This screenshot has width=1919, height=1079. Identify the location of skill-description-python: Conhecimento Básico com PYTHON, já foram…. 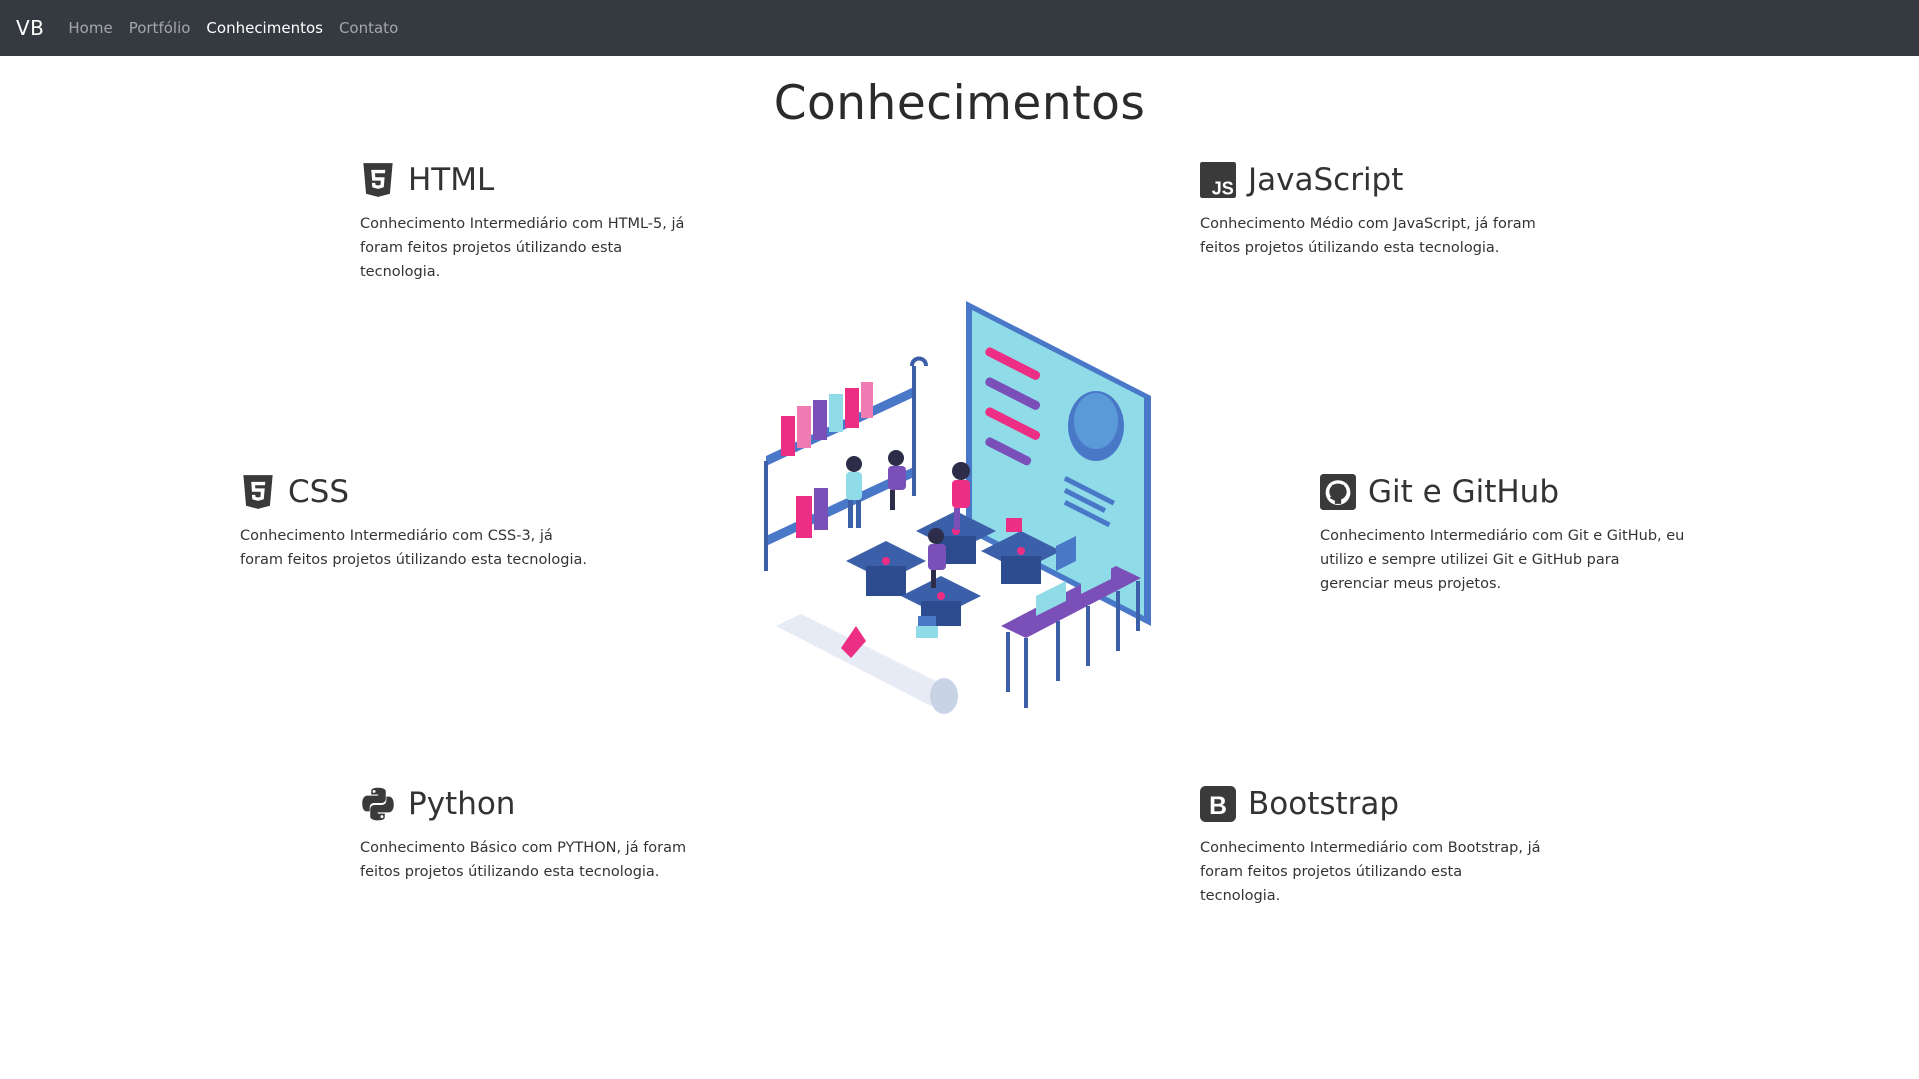
(523, 860).